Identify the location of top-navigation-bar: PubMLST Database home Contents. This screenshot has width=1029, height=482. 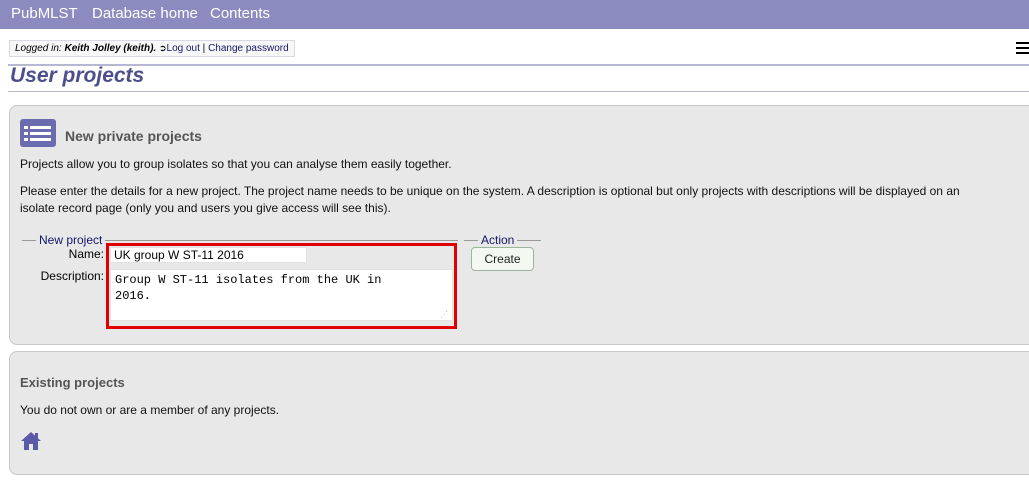
(514, 14).